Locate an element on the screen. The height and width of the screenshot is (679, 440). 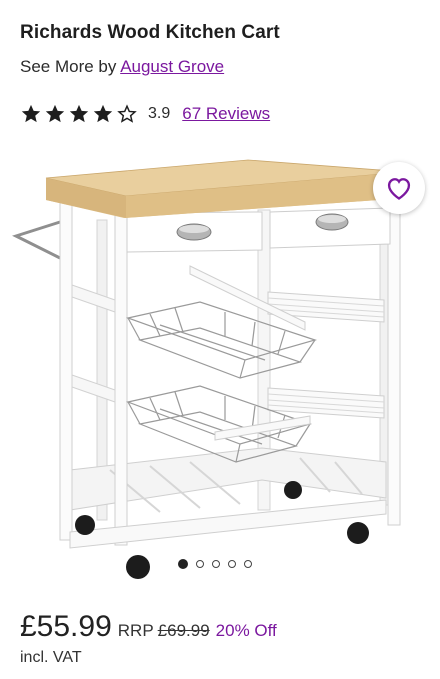
add-to-favorites-button is located at coordinates (399, 188).